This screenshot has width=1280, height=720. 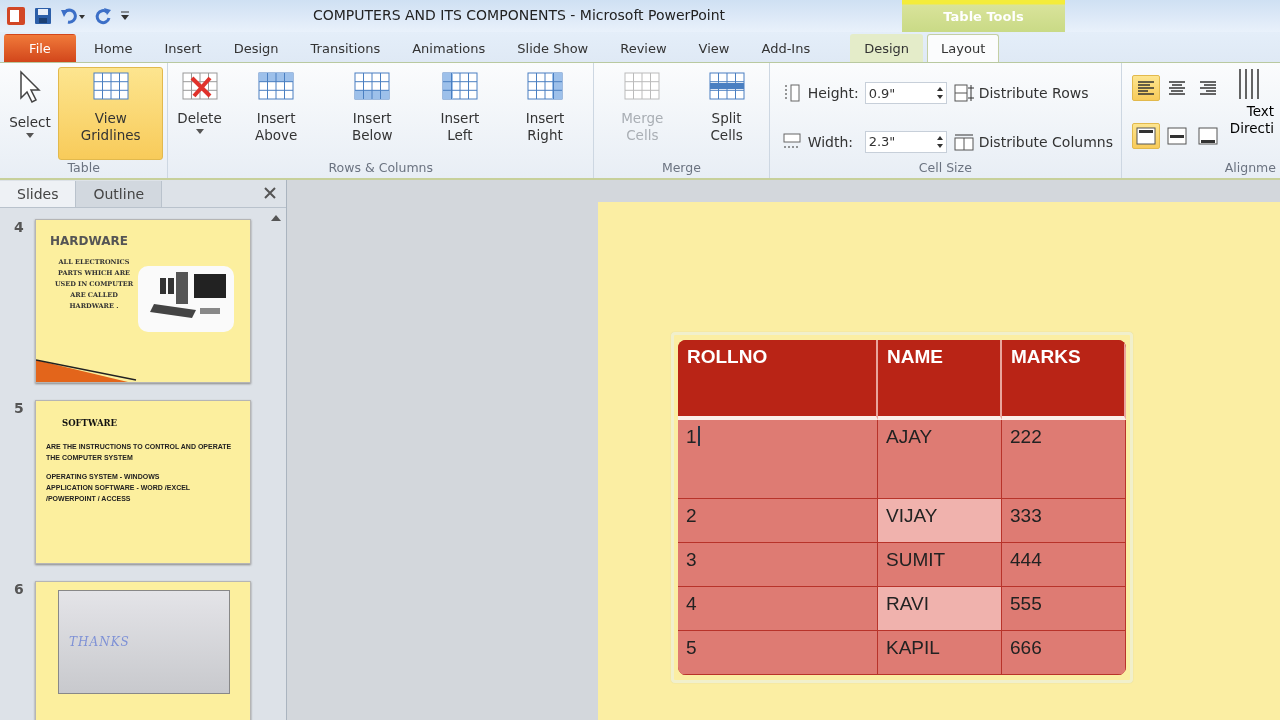 What do you see at coordinates (103, 16) in the screenshot?
I see `redo-icon` at bounding box center [103, 16].